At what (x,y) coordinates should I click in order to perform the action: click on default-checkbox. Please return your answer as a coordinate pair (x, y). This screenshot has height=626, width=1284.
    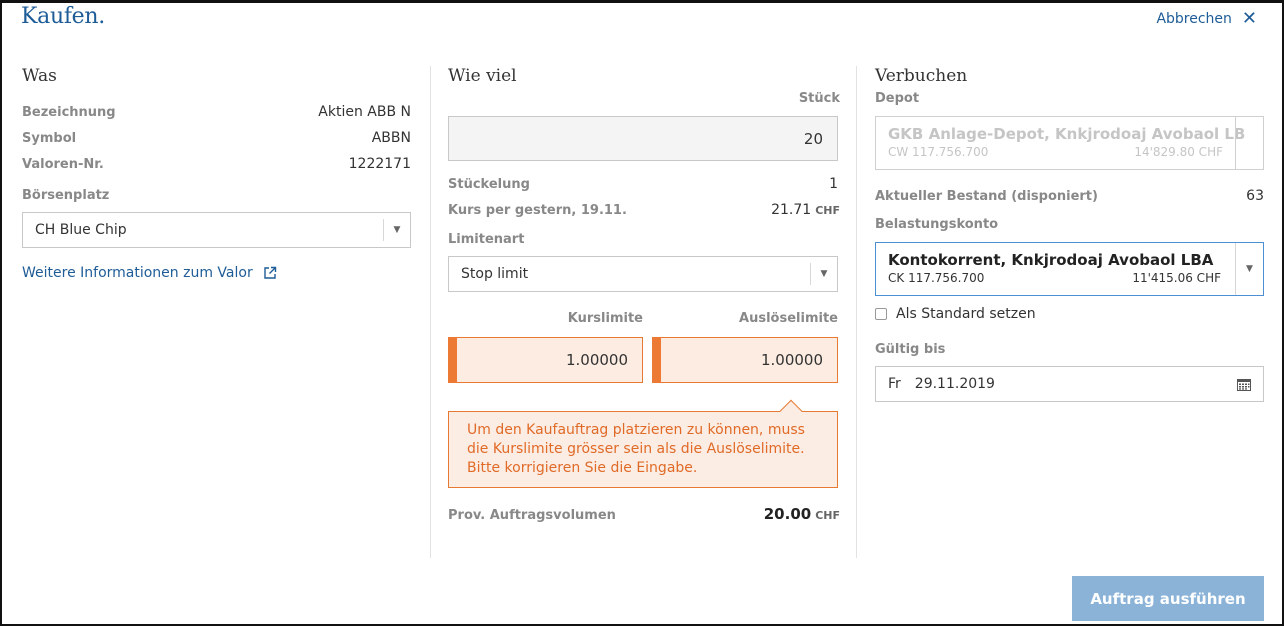
    Looking at the image, I should click on (881, 314).